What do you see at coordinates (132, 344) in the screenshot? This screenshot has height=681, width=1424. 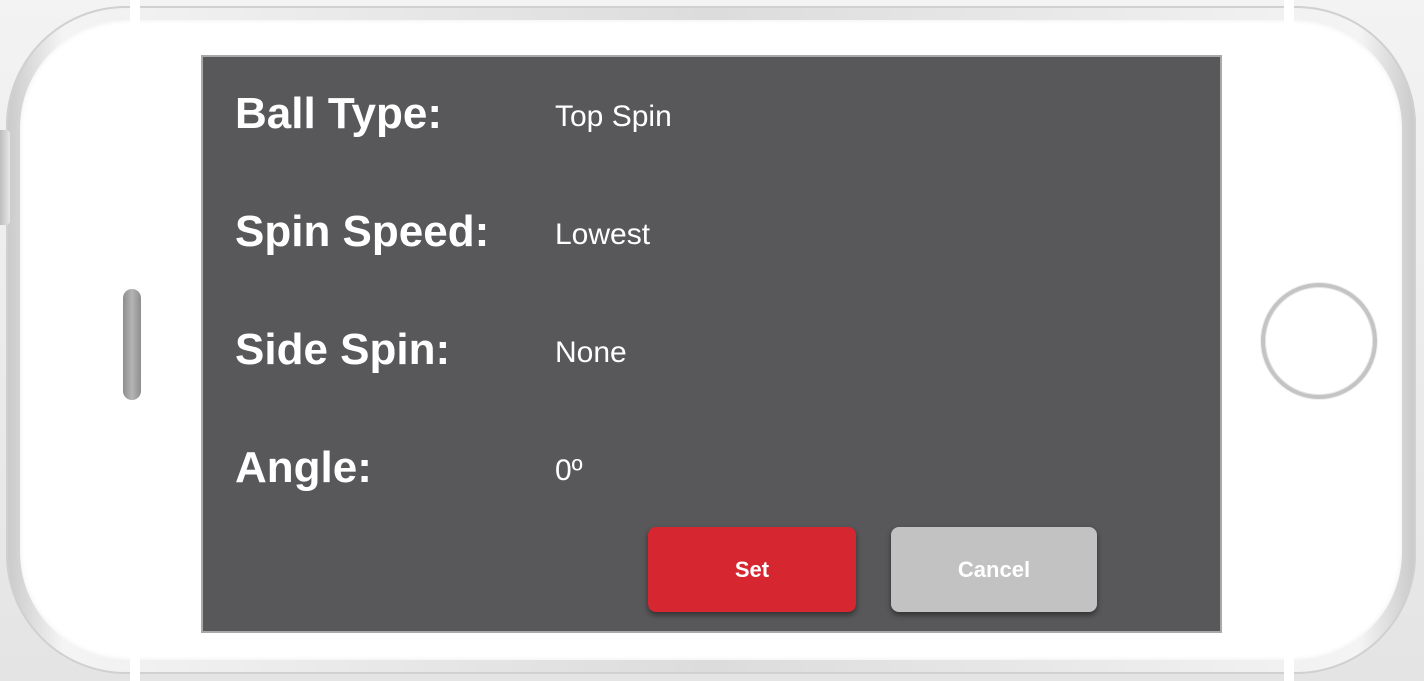 I see `speaker-slot` at bounding box center [132, 344].